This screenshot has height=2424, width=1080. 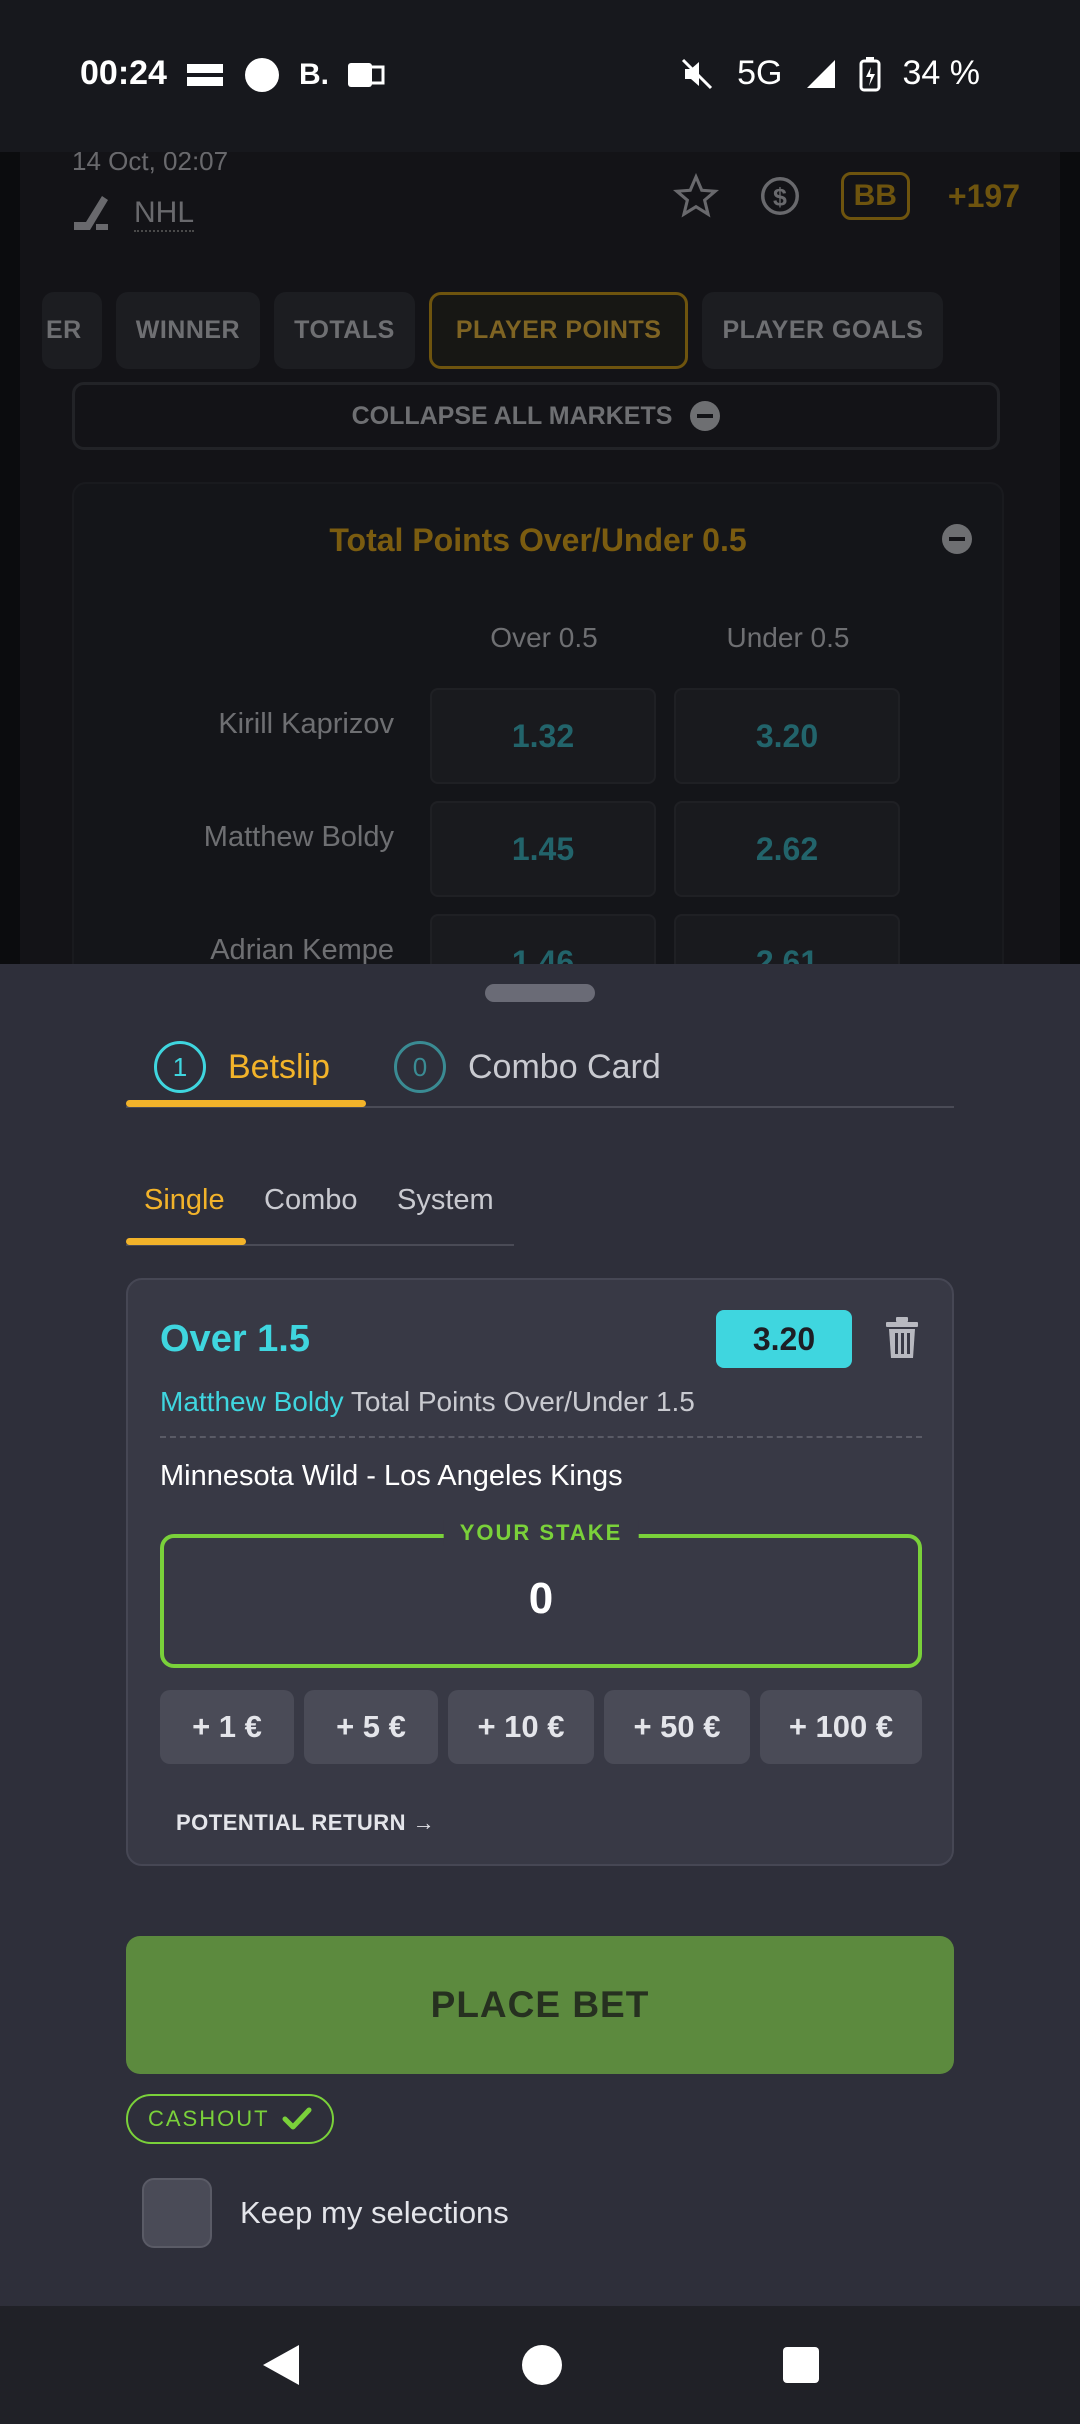 I want to click on notification-icons: B., so click(x=285, y=75).